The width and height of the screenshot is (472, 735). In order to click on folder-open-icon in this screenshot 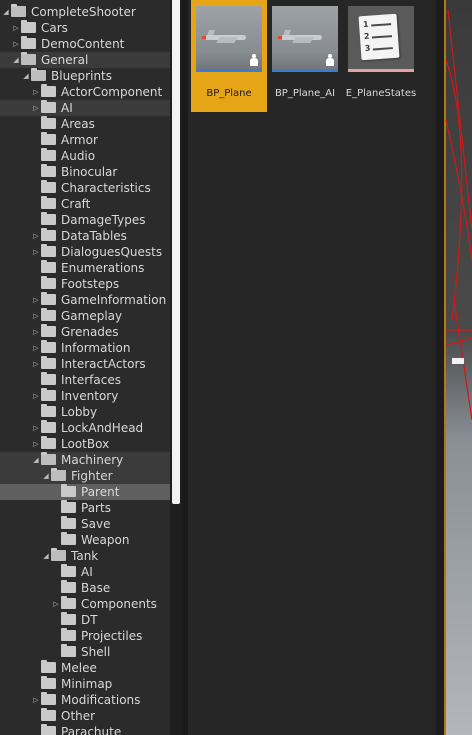, I will do `click(58, 474)`.